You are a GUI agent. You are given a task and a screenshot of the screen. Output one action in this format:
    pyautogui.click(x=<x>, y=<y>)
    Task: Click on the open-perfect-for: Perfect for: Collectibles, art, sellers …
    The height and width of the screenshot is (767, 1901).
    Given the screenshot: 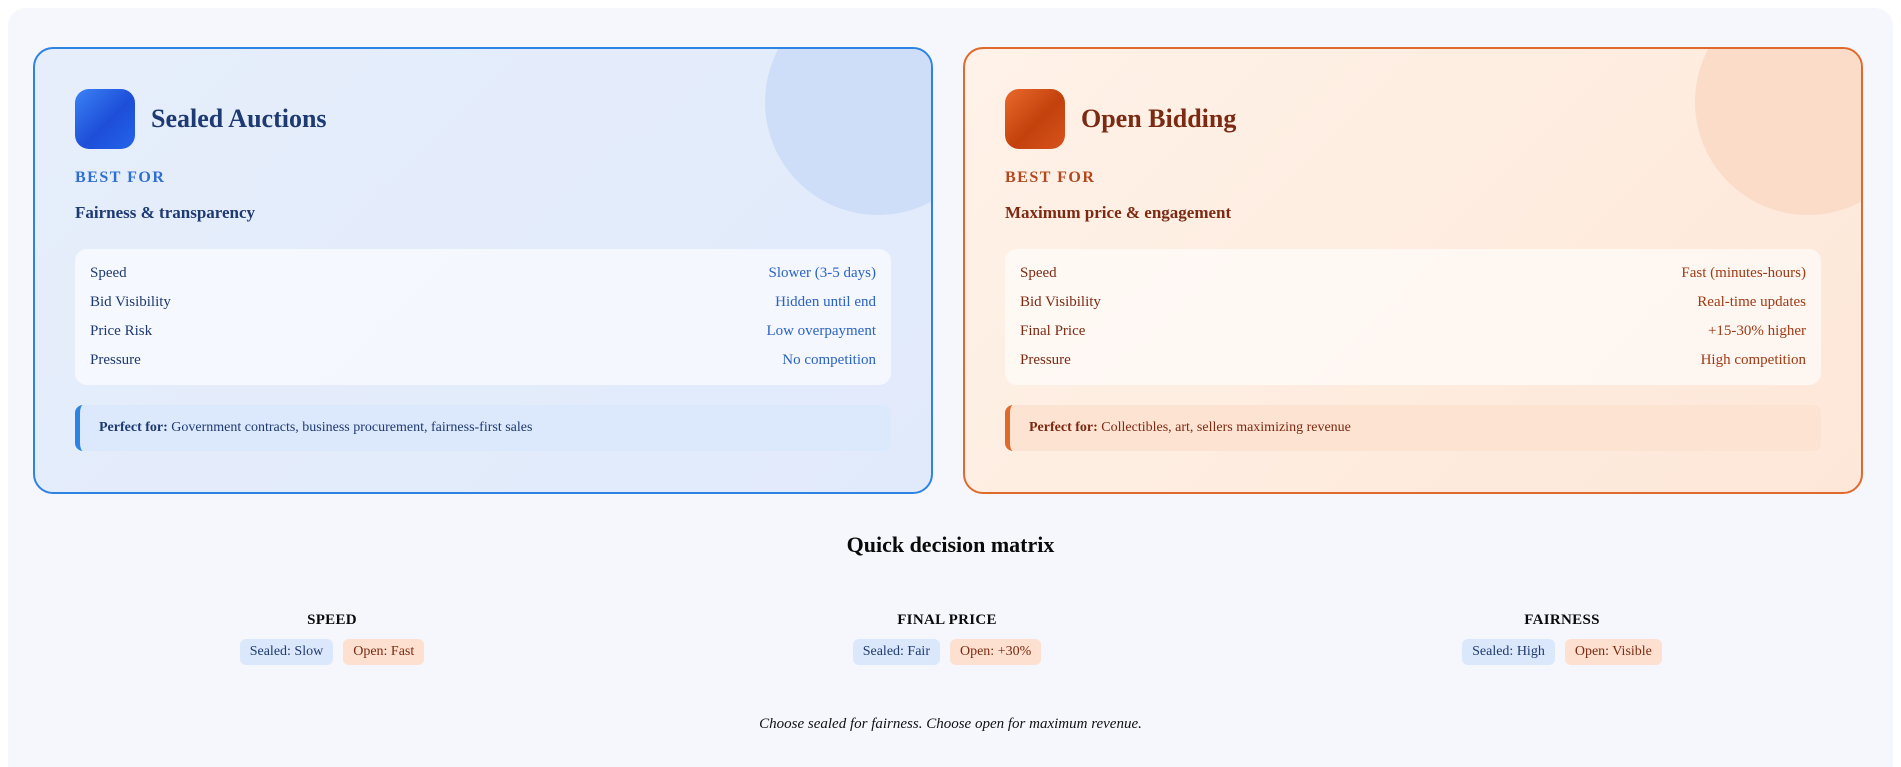 What is the action you would take?
    pyautogui.click(x=1413, y=428)
    